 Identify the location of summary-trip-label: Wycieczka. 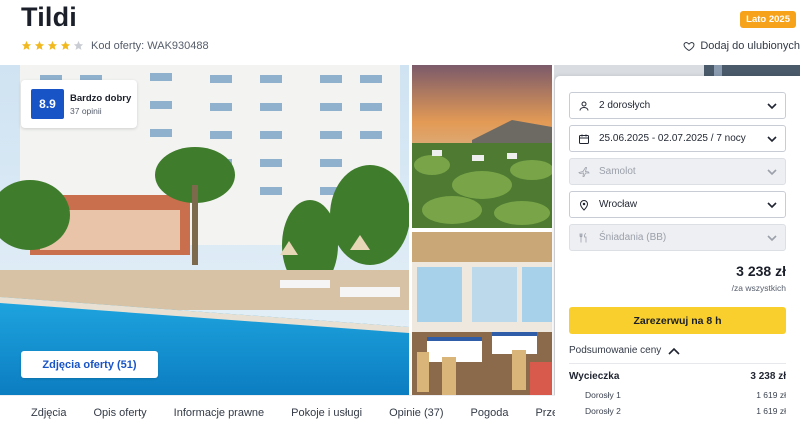
(594, 376).